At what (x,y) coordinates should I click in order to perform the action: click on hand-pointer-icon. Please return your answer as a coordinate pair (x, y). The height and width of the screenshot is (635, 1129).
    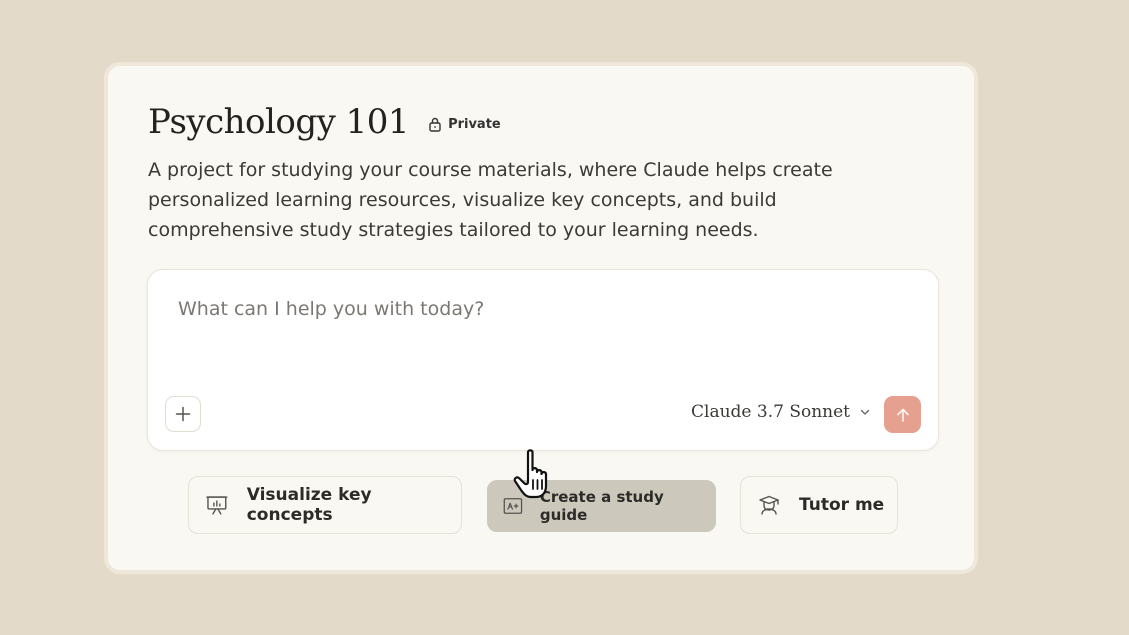
    Looking at the image, I should click on (530, 474).